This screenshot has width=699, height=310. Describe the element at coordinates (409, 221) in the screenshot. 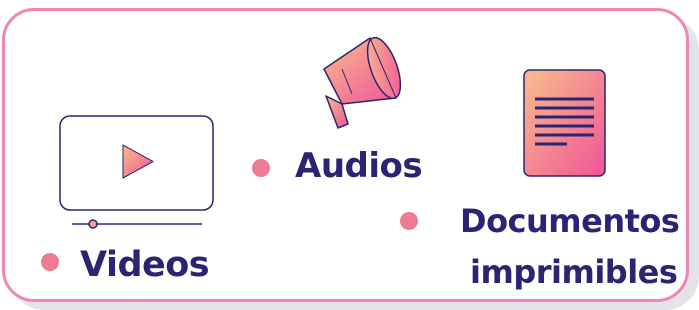

I see `documentos-bullet` at that location.